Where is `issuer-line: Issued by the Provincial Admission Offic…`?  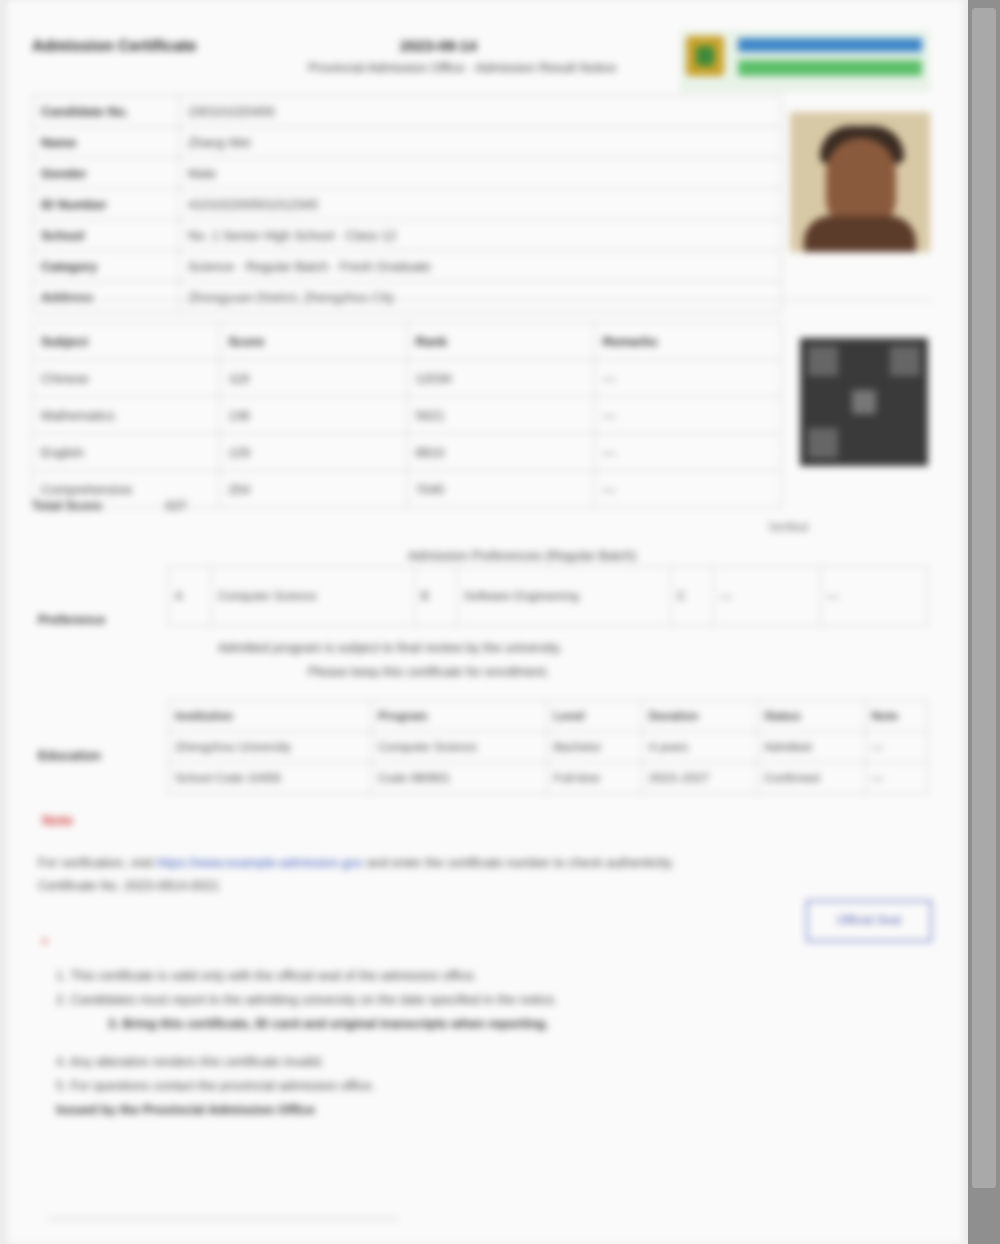 issuer-line: Issued by the Provincial Admission Offic… is located at coordinates (185, 1109).